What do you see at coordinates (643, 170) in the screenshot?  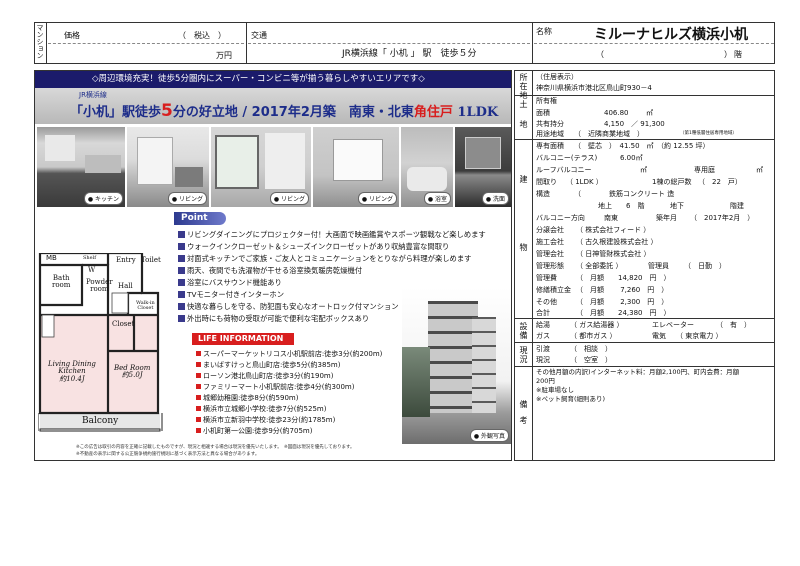 I see `roof-value: ㎡` at bounding box center [643, 170].